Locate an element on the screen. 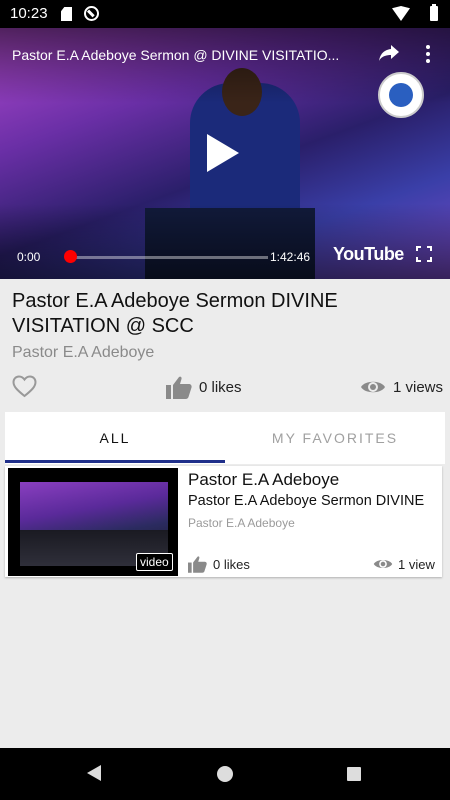  navigation-bar is located at coordinates (225, 774).